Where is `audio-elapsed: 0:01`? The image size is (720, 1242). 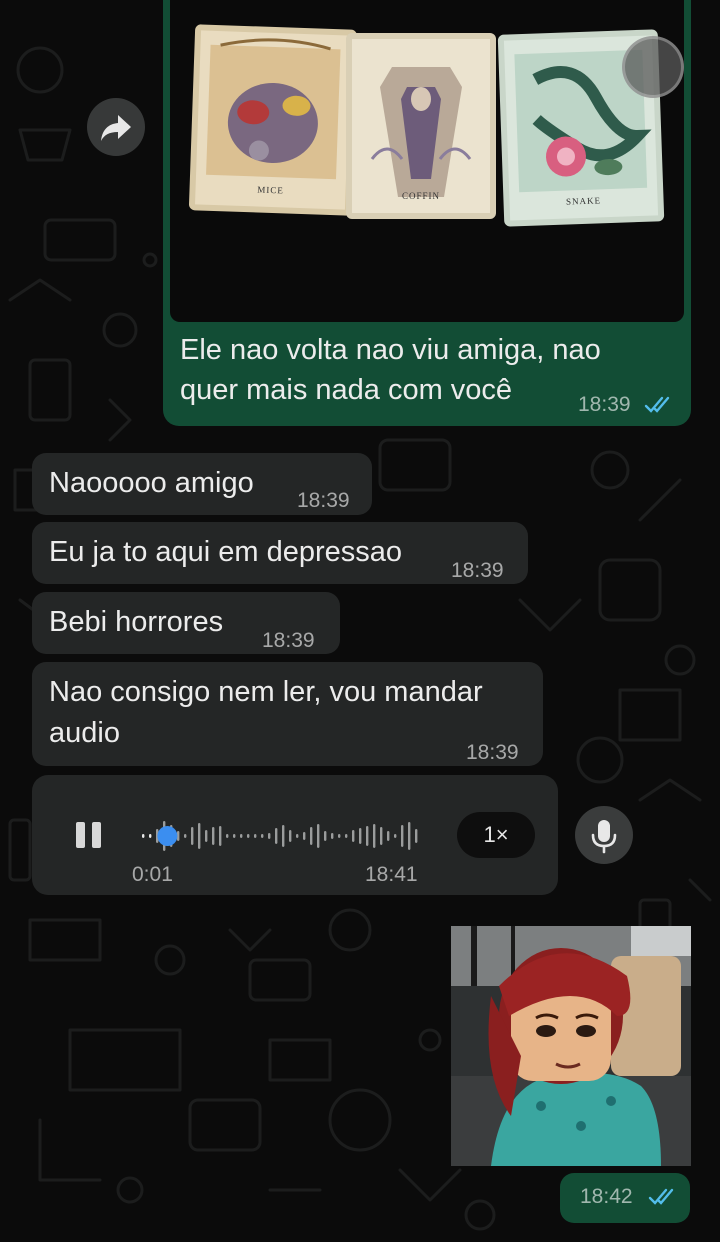 audio-elapsed: 0:01 is located at coordinates (152, 874).